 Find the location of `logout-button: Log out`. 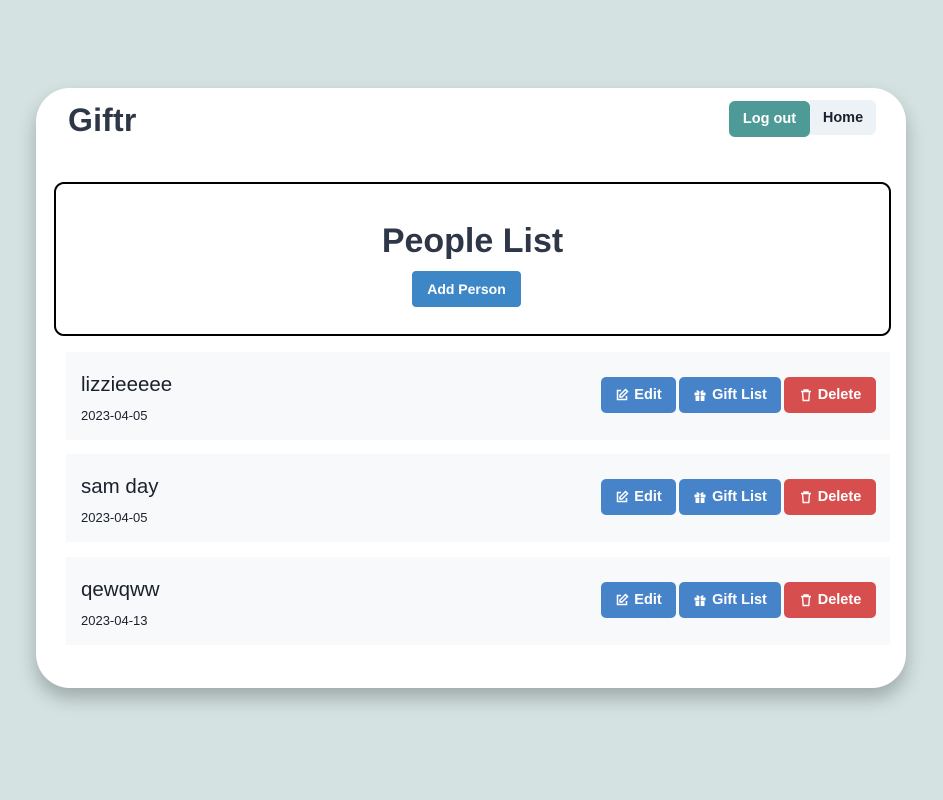

logout-button: Log out is located at coordinates (769, 119).